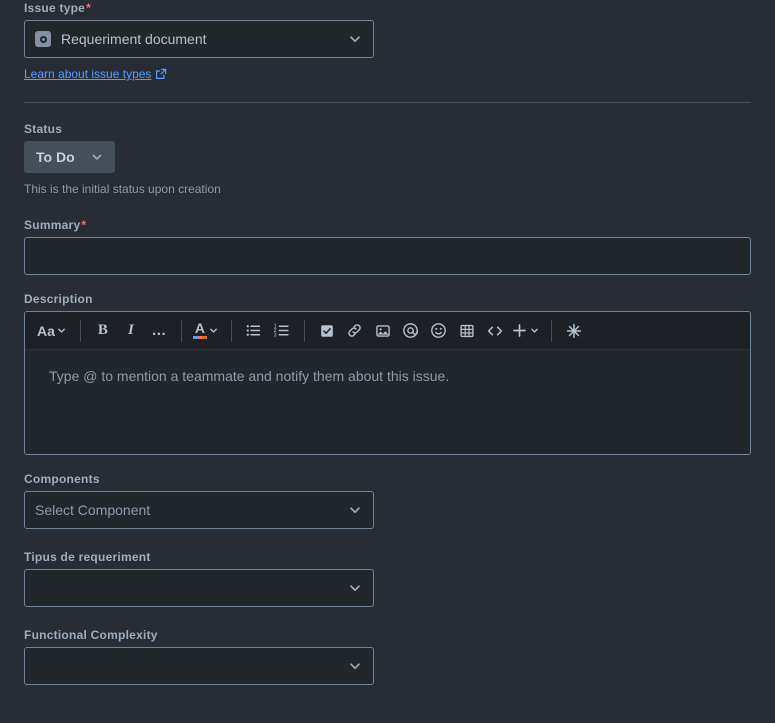 This screenshot has width=775, height=723. I want to click on italic-label: I, so click(130, 330).